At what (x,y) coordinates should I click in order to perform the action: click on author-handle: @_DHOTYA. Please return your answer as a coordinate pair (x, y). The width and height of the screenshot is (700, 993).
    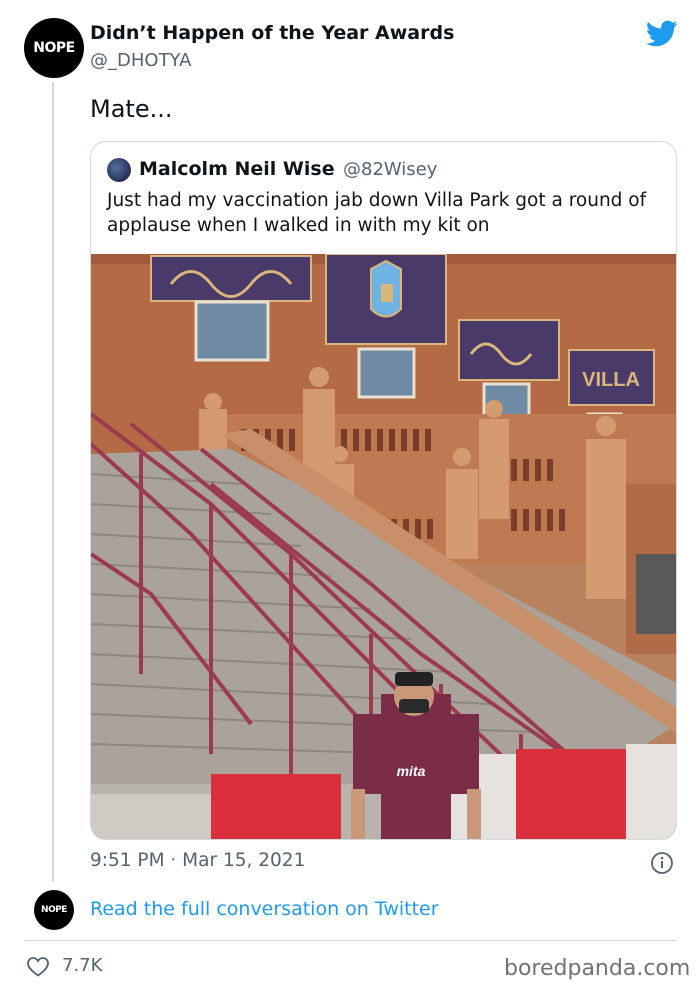
    Looking at the image, I should click on (140, 60).